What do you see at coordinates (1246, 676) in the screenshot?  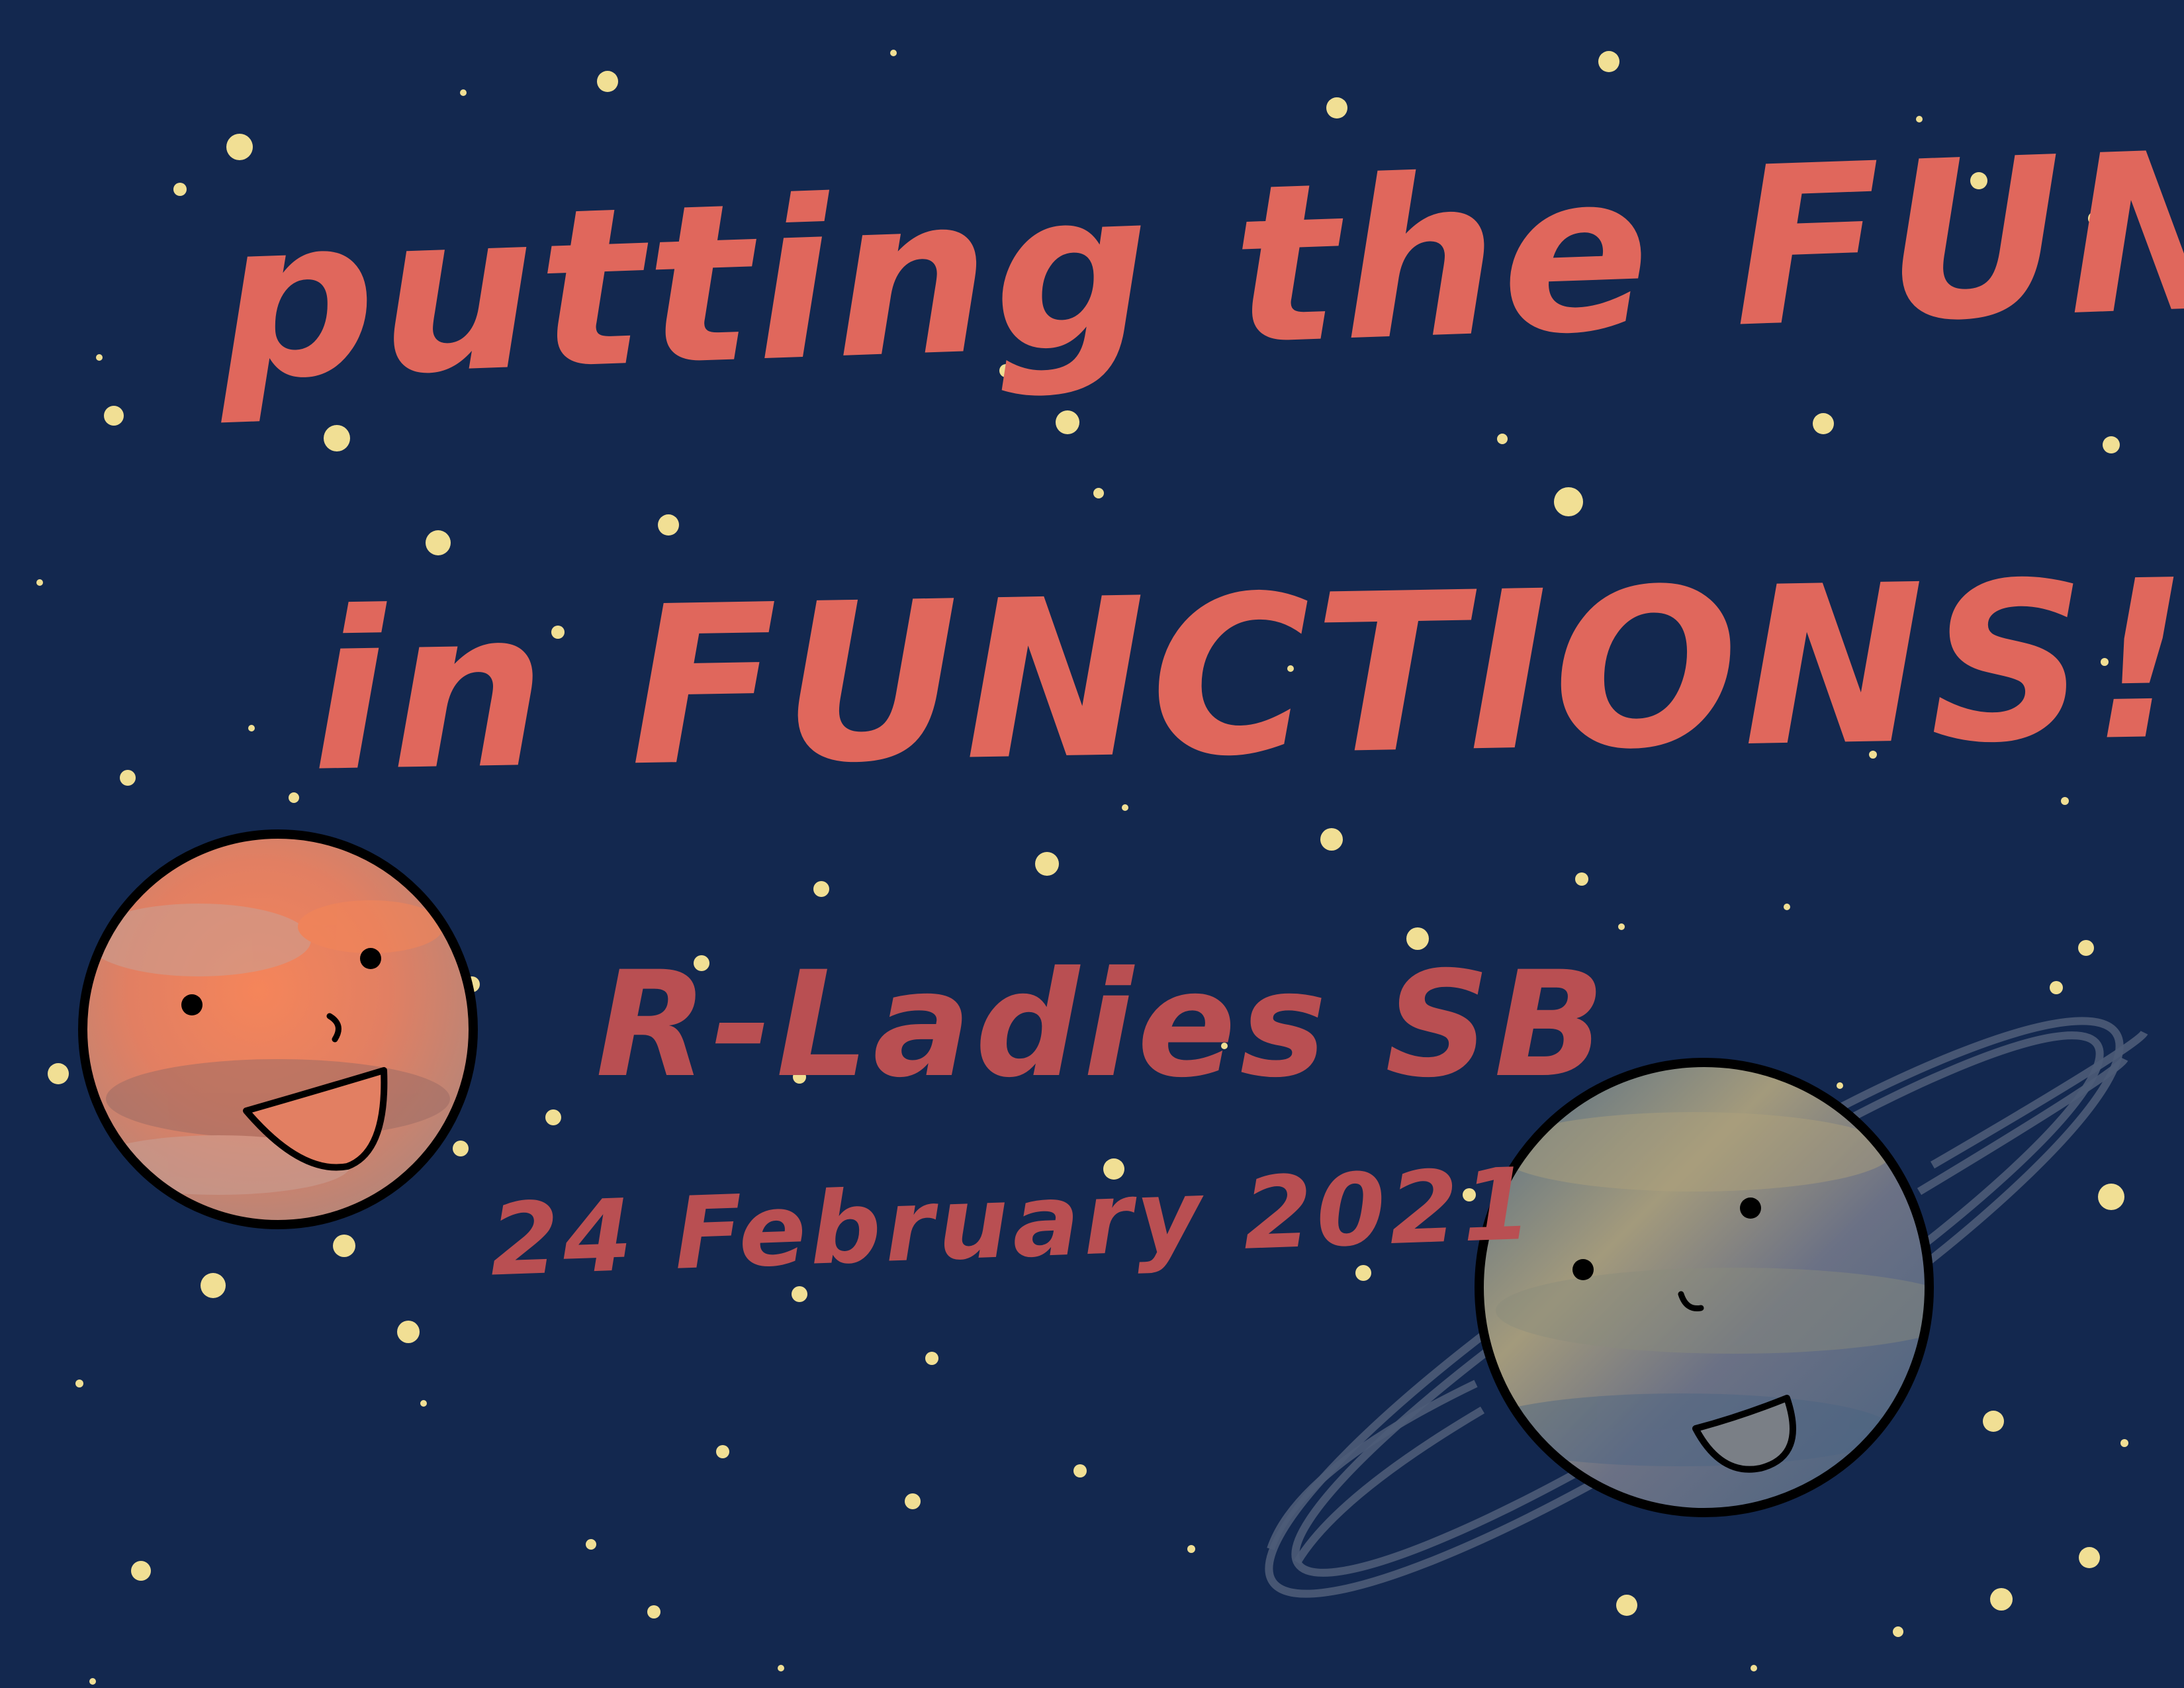 I see `title-line-2: in FUNCTIONS!` at bounding box center [1246, 676].